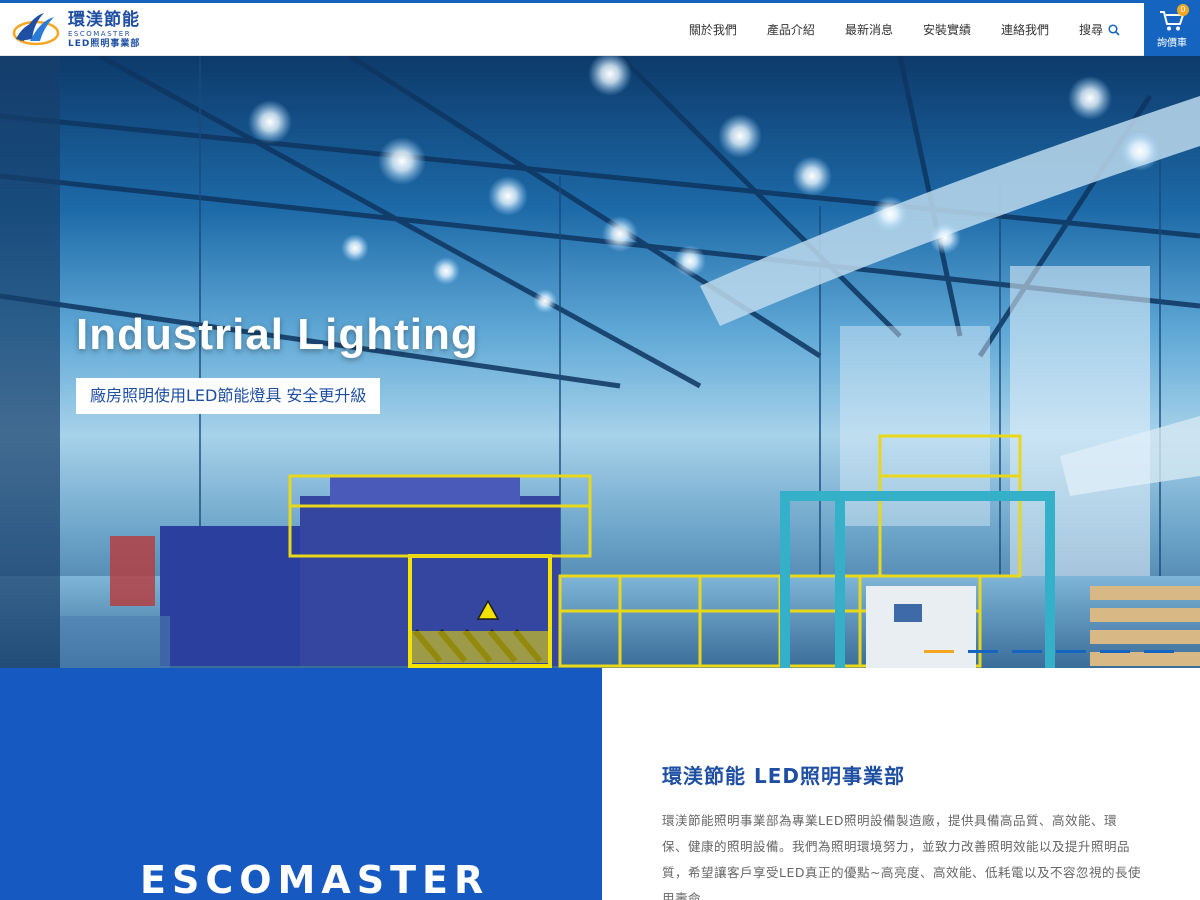 Image resolution: width=1200 pixels, height=900 pixels. I want to click on nav-item-contact: 連絡我們, so click(1025, 29).